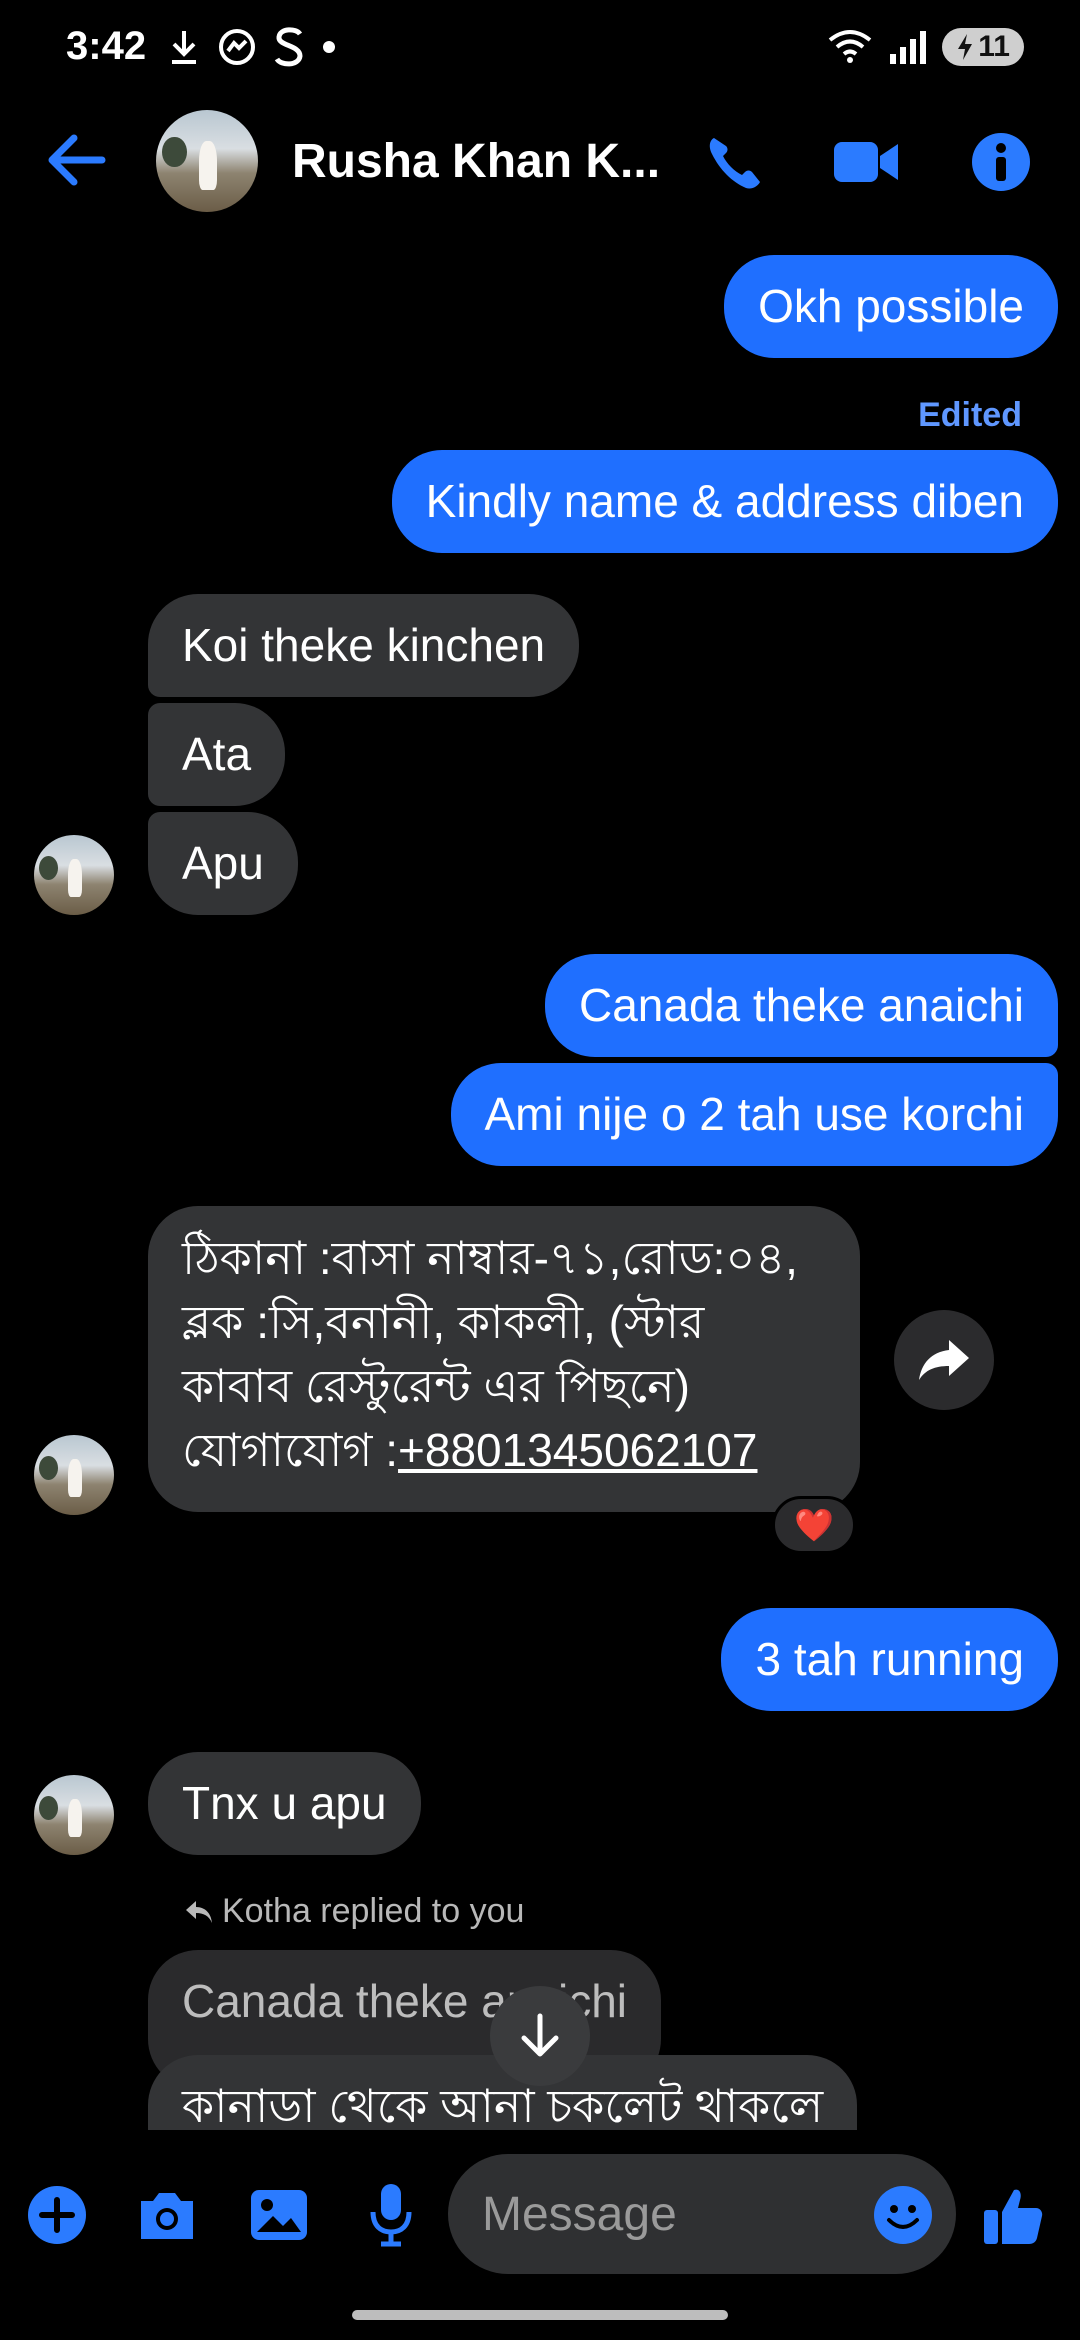  I want to click on address-line: ব্লক :সি,বনানী, কাকলী, (স্টার, so click(443, 1322).